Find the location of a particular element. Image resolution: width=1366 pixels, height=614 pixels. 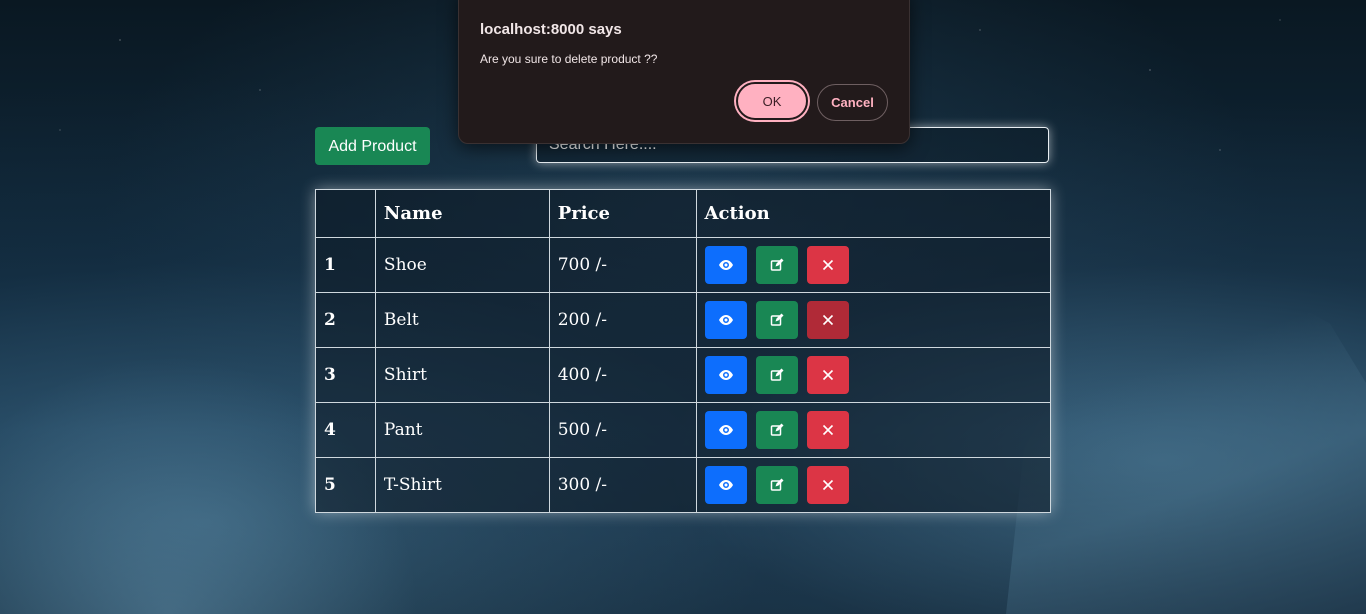

header-name: Name is located at coordinates (462, 213).